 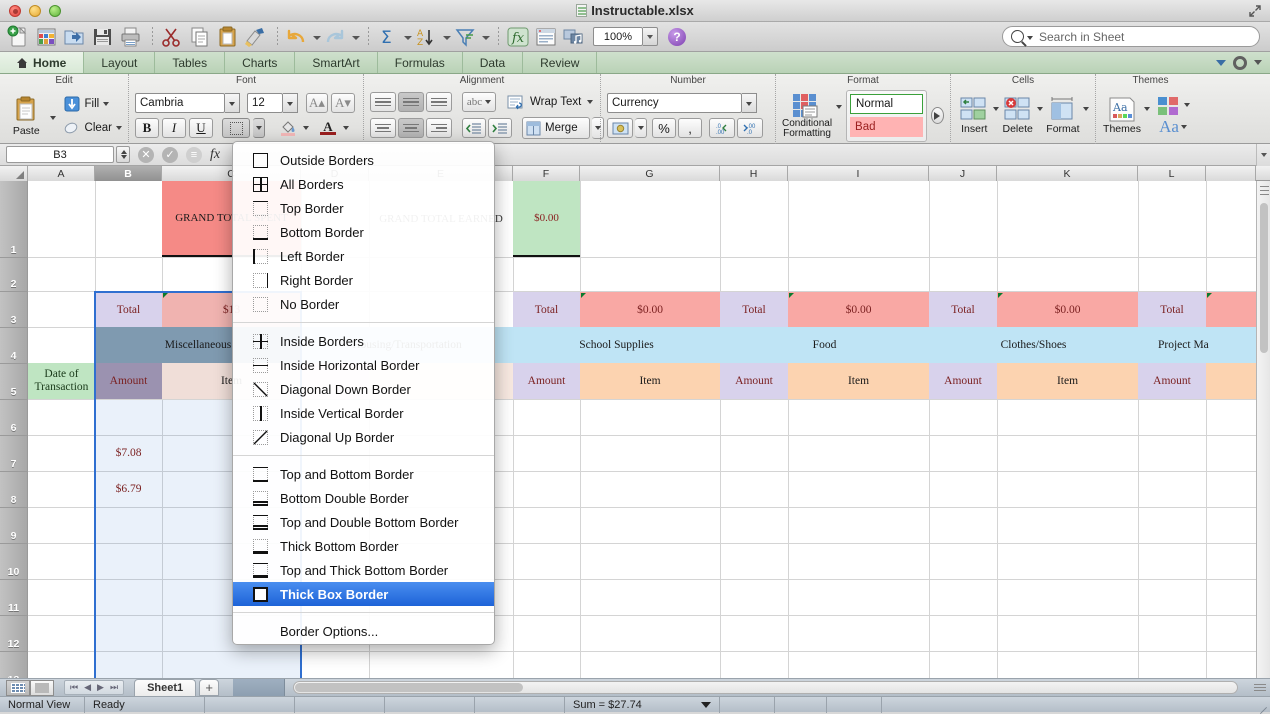 I want to click on cancel-formula-icon: ✕, so click(x=146, y=154).